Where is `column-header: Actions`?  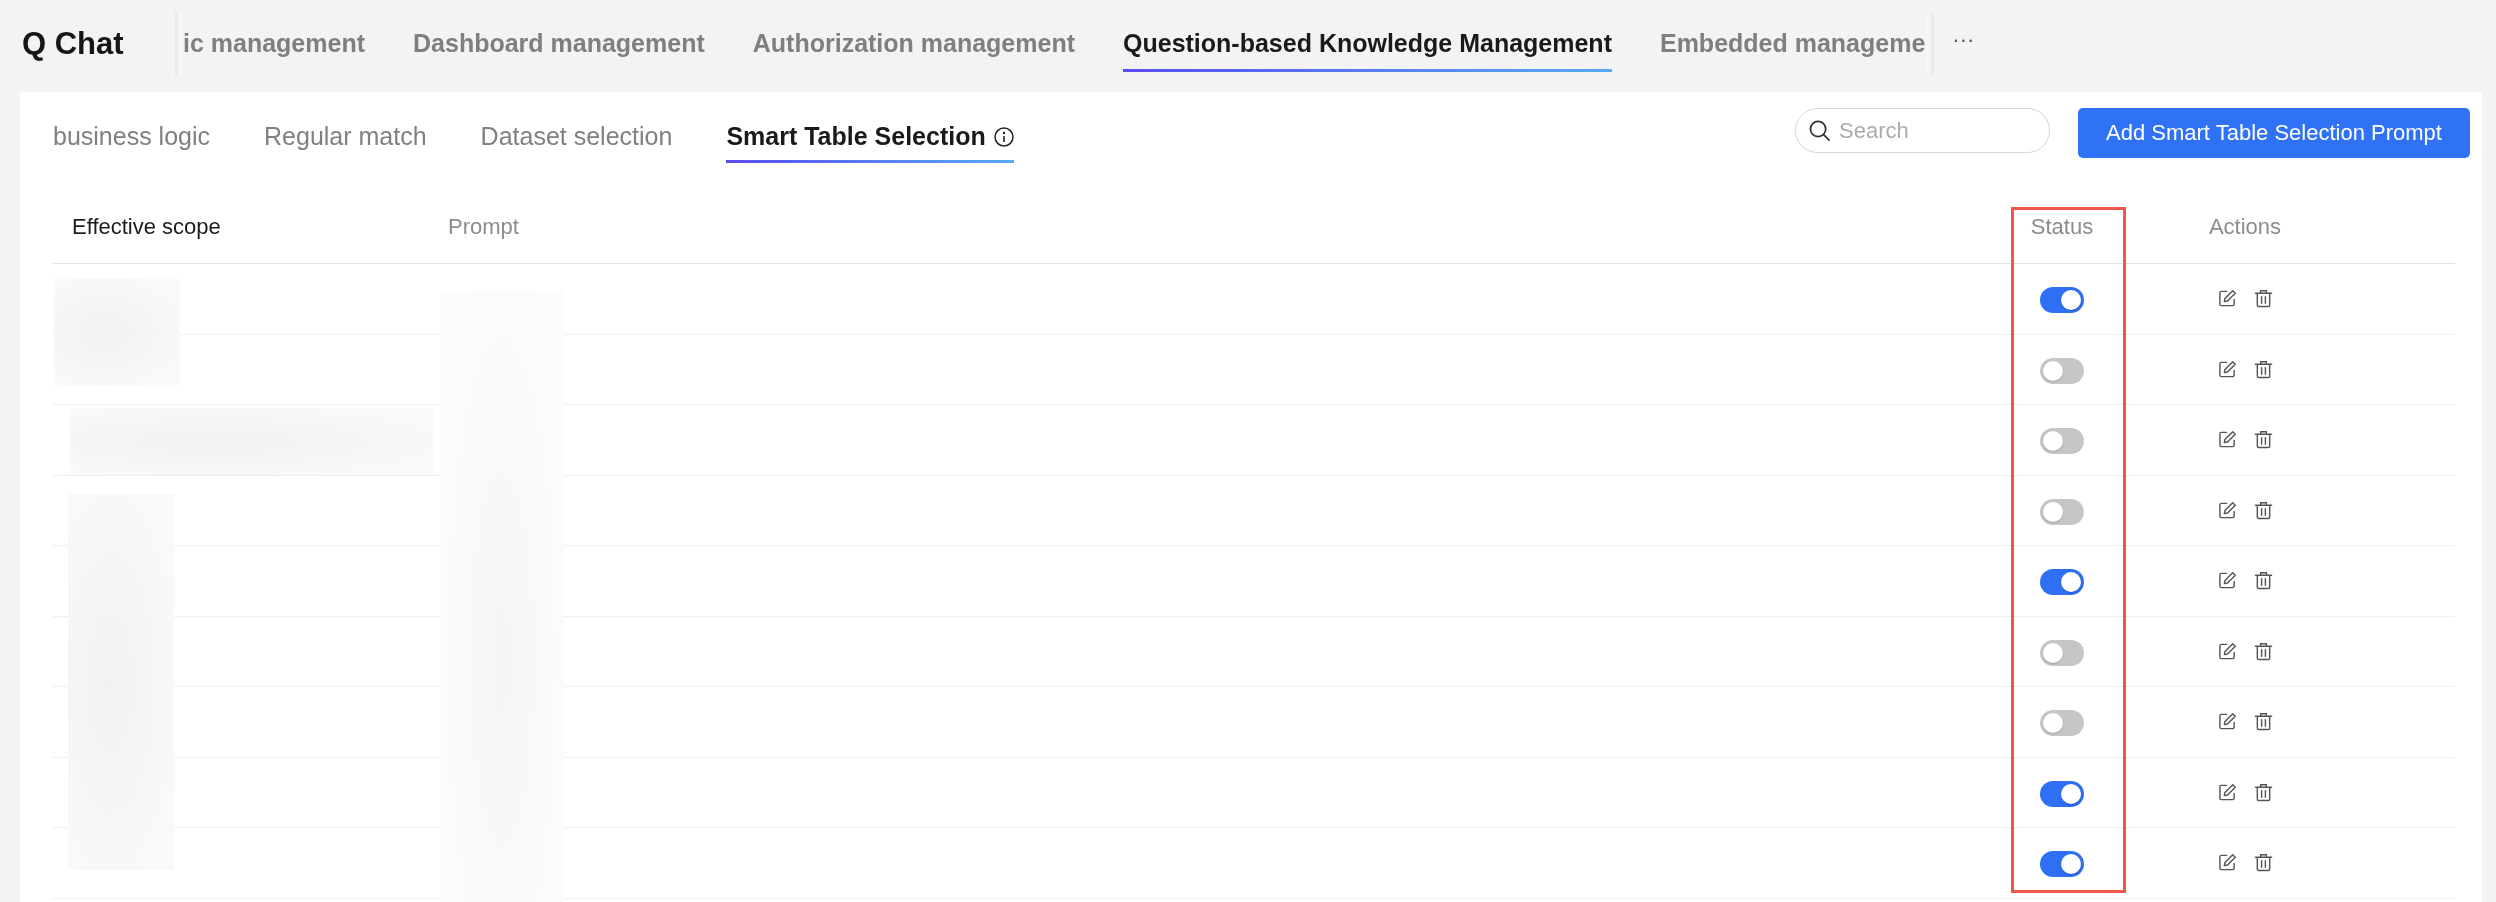
column-header: Actions is located at coordinates (2245, 226).